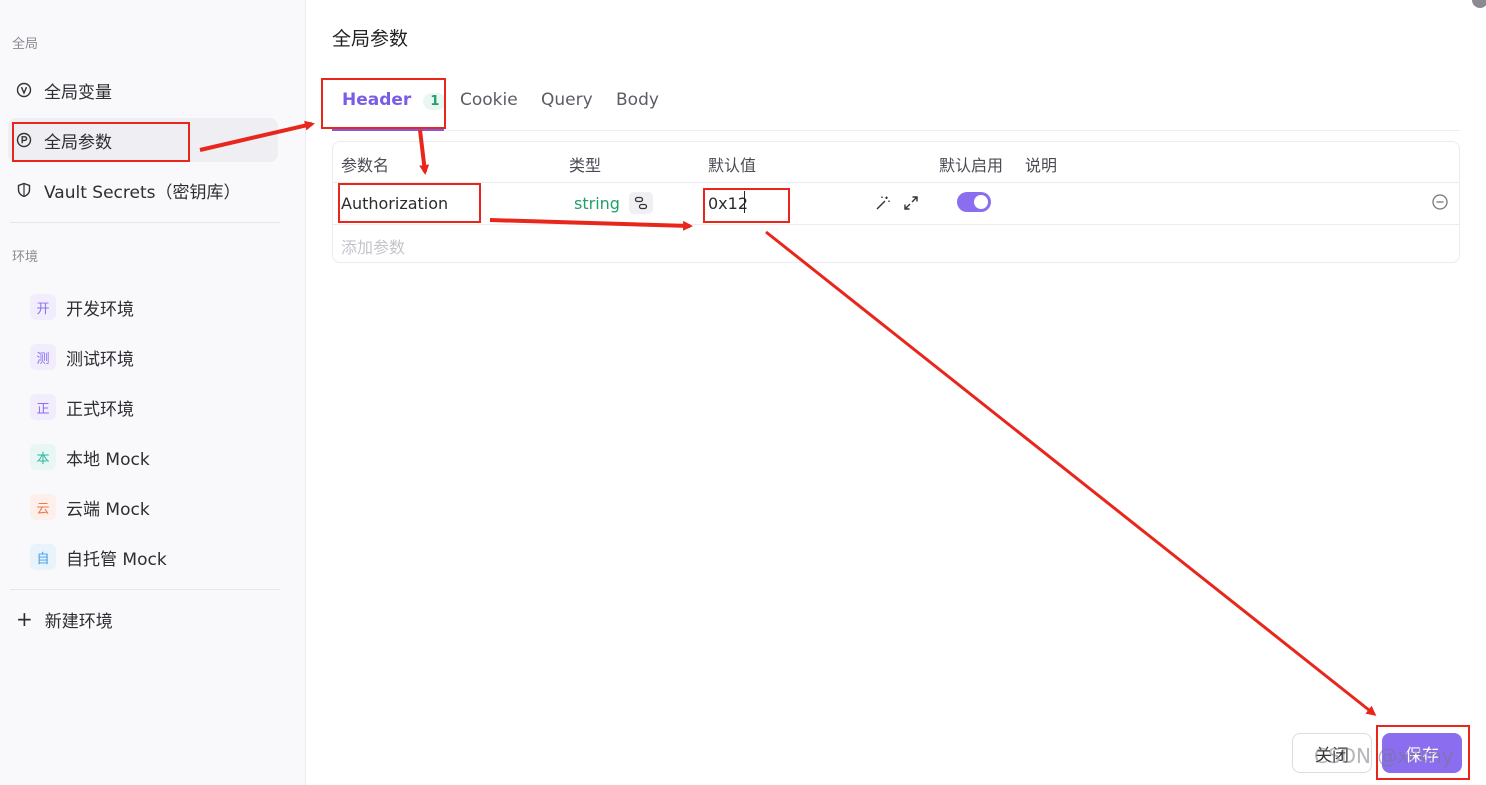 The height and width of the screenshot is (785, 1486). What do you see at coordinates (43, 407) in the screenshot?
I see `env-badge: 正` at bounding box center [43, 407].